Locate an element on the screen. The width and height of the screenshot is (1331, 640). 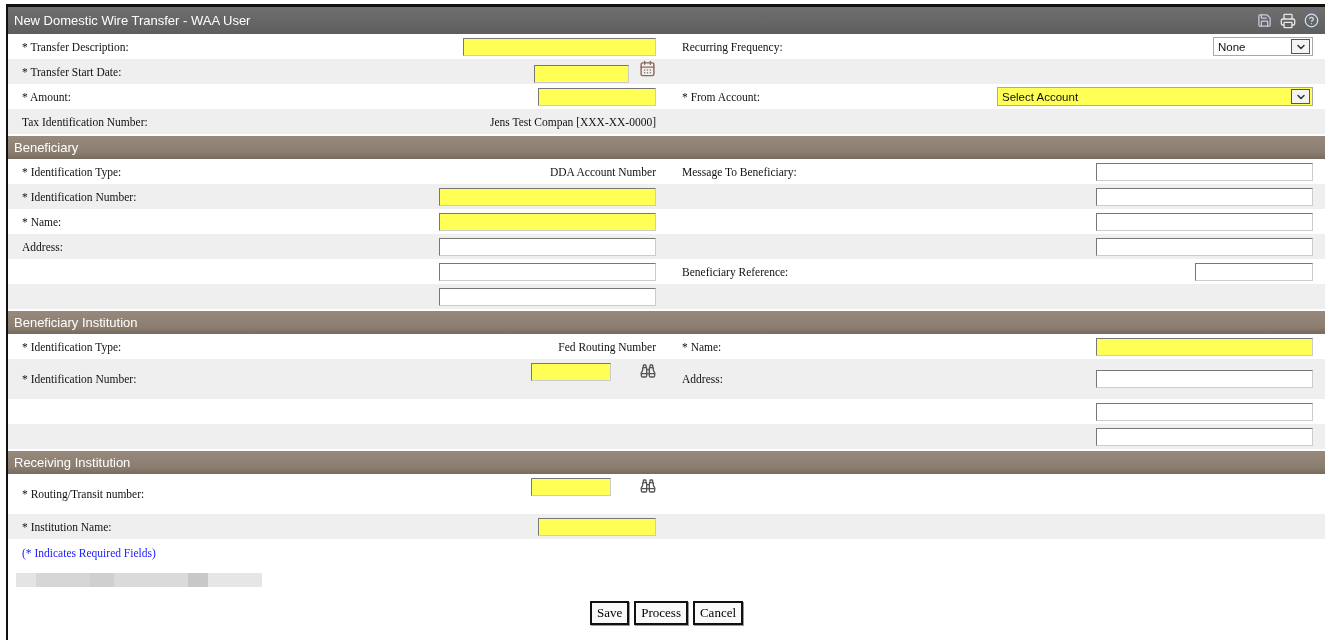
field-label: * Routing/Transit number: is located at coordinates (83, 494).